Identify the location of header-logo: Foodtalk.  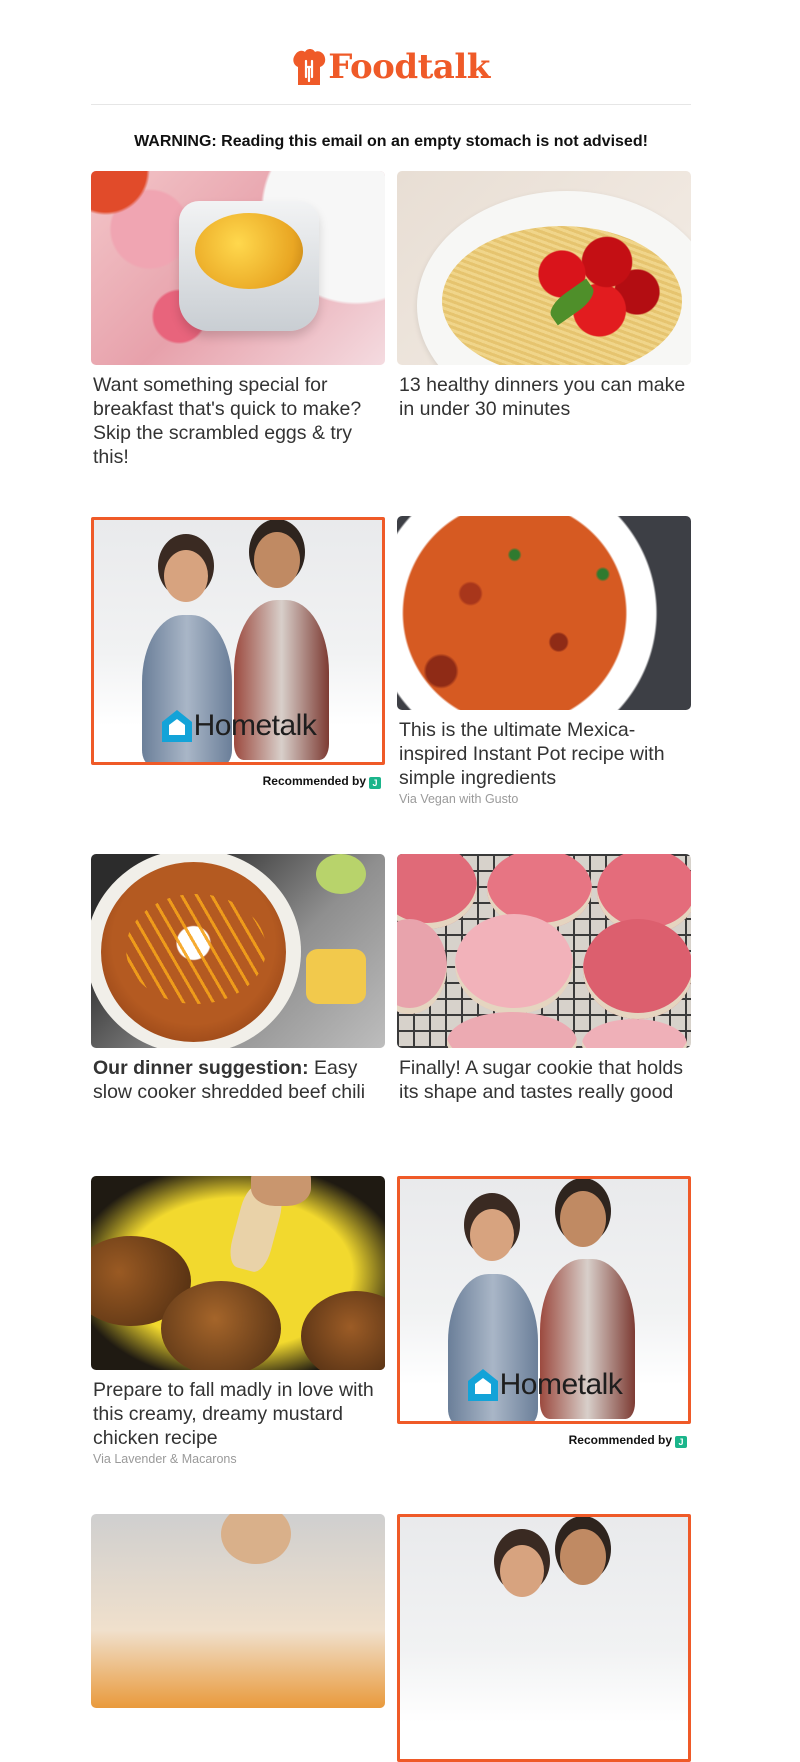
(391, 67).